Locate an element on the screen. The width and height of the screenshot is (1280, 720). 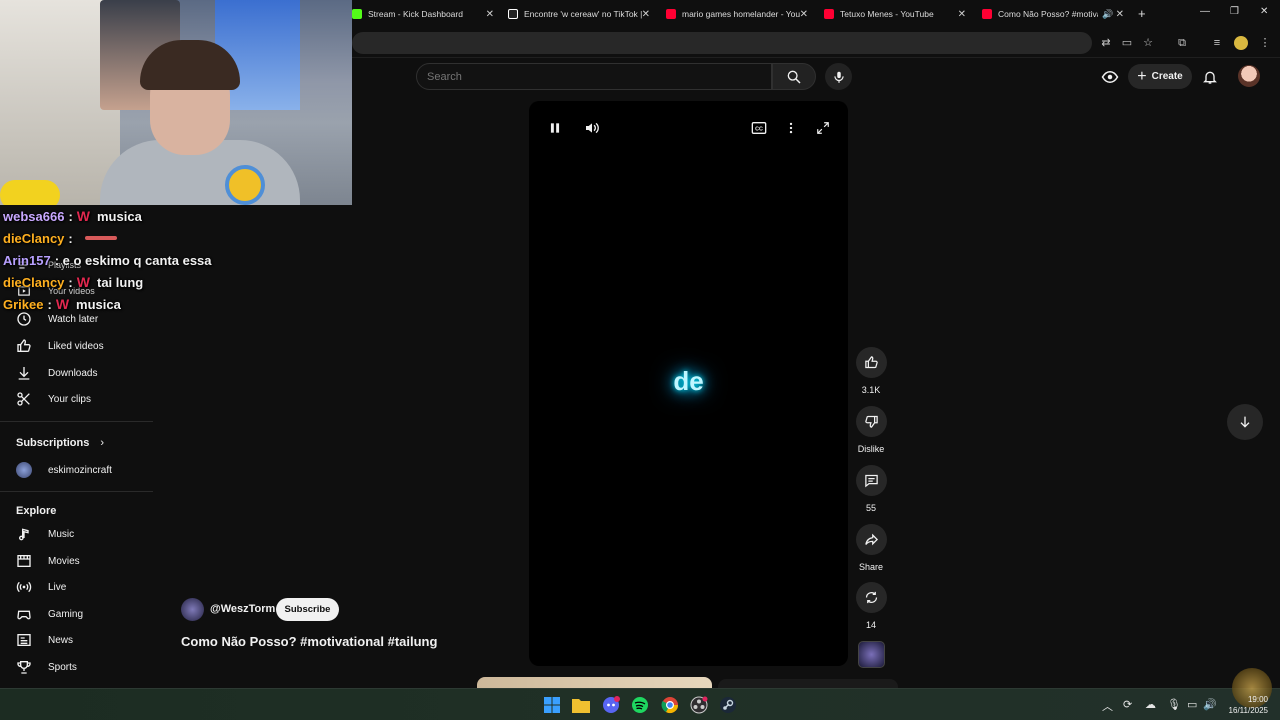
translate-icon: ⇄ is located at coordinates (1106, 43).